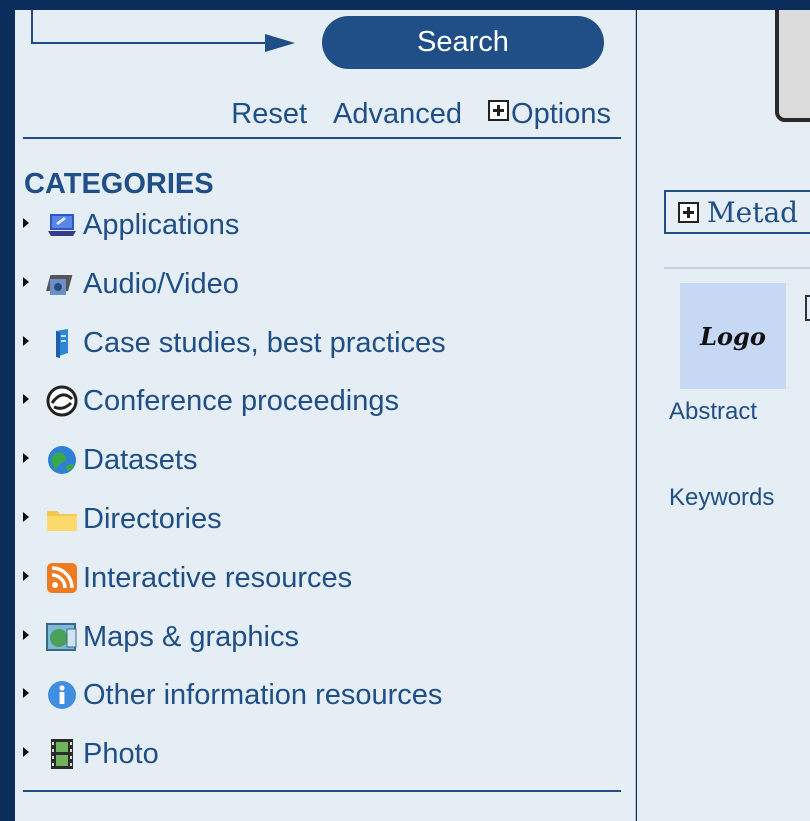 This screenshot has height=821, width=810. I want to click on logo-thumbnail: Logo, so click(733, 336).